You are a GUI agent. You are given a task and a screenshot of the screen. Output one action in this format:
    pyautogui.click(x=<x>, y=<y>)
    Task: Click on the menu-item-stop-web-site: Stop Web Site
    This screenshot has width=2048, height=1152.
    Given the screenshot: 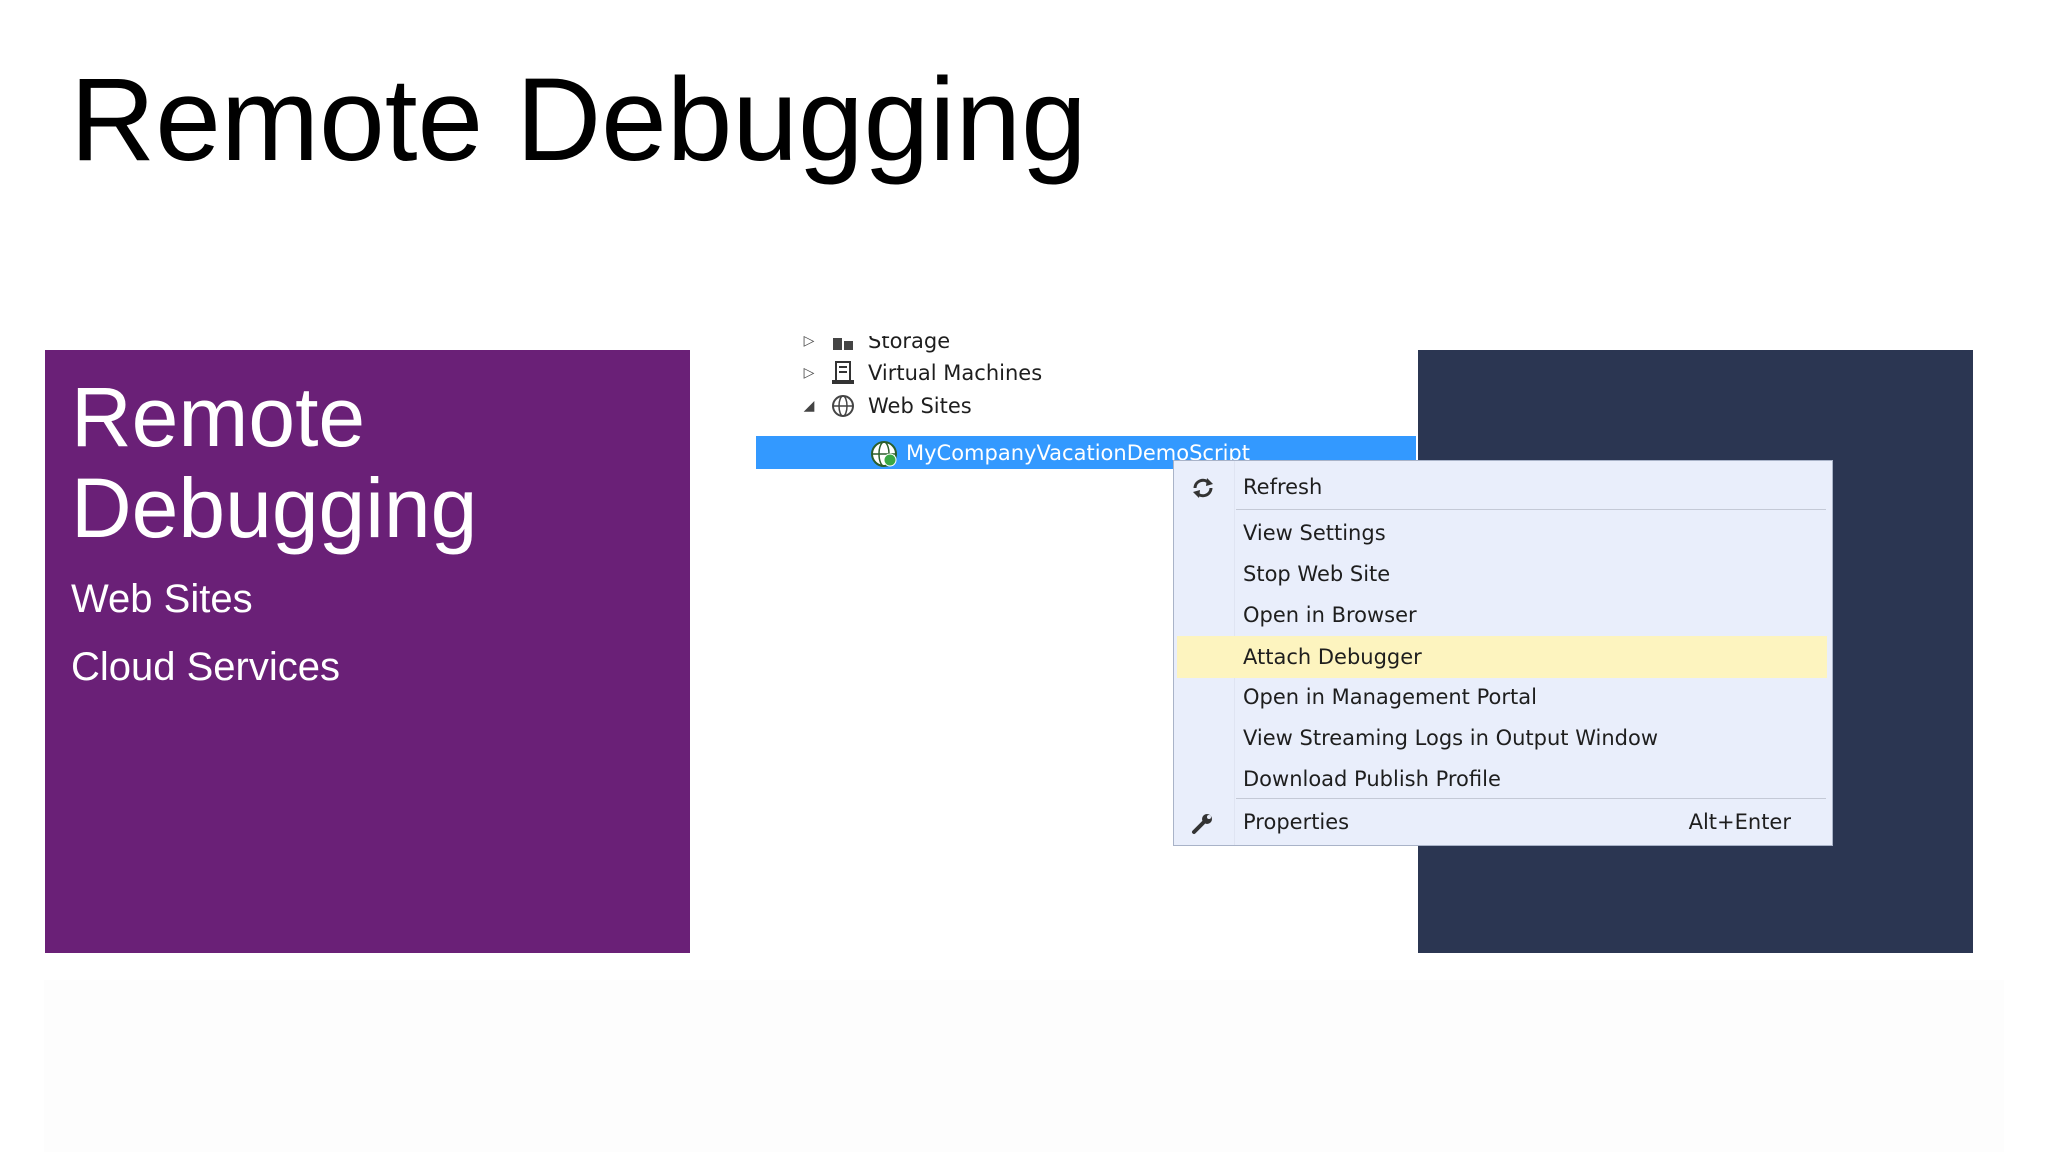 What is the action you would take?
    pyautogui.click(x=1502, y=574)
    